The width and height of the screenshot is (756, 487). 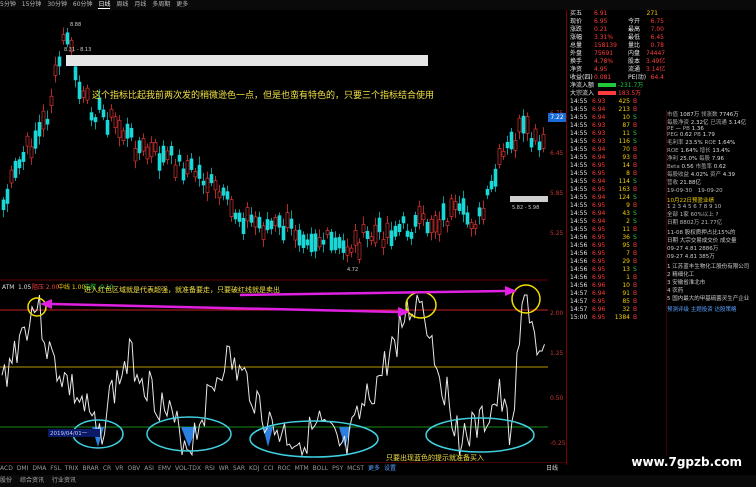 I want to click on indicator-tab: TRIX, so click(x=72, y=468).